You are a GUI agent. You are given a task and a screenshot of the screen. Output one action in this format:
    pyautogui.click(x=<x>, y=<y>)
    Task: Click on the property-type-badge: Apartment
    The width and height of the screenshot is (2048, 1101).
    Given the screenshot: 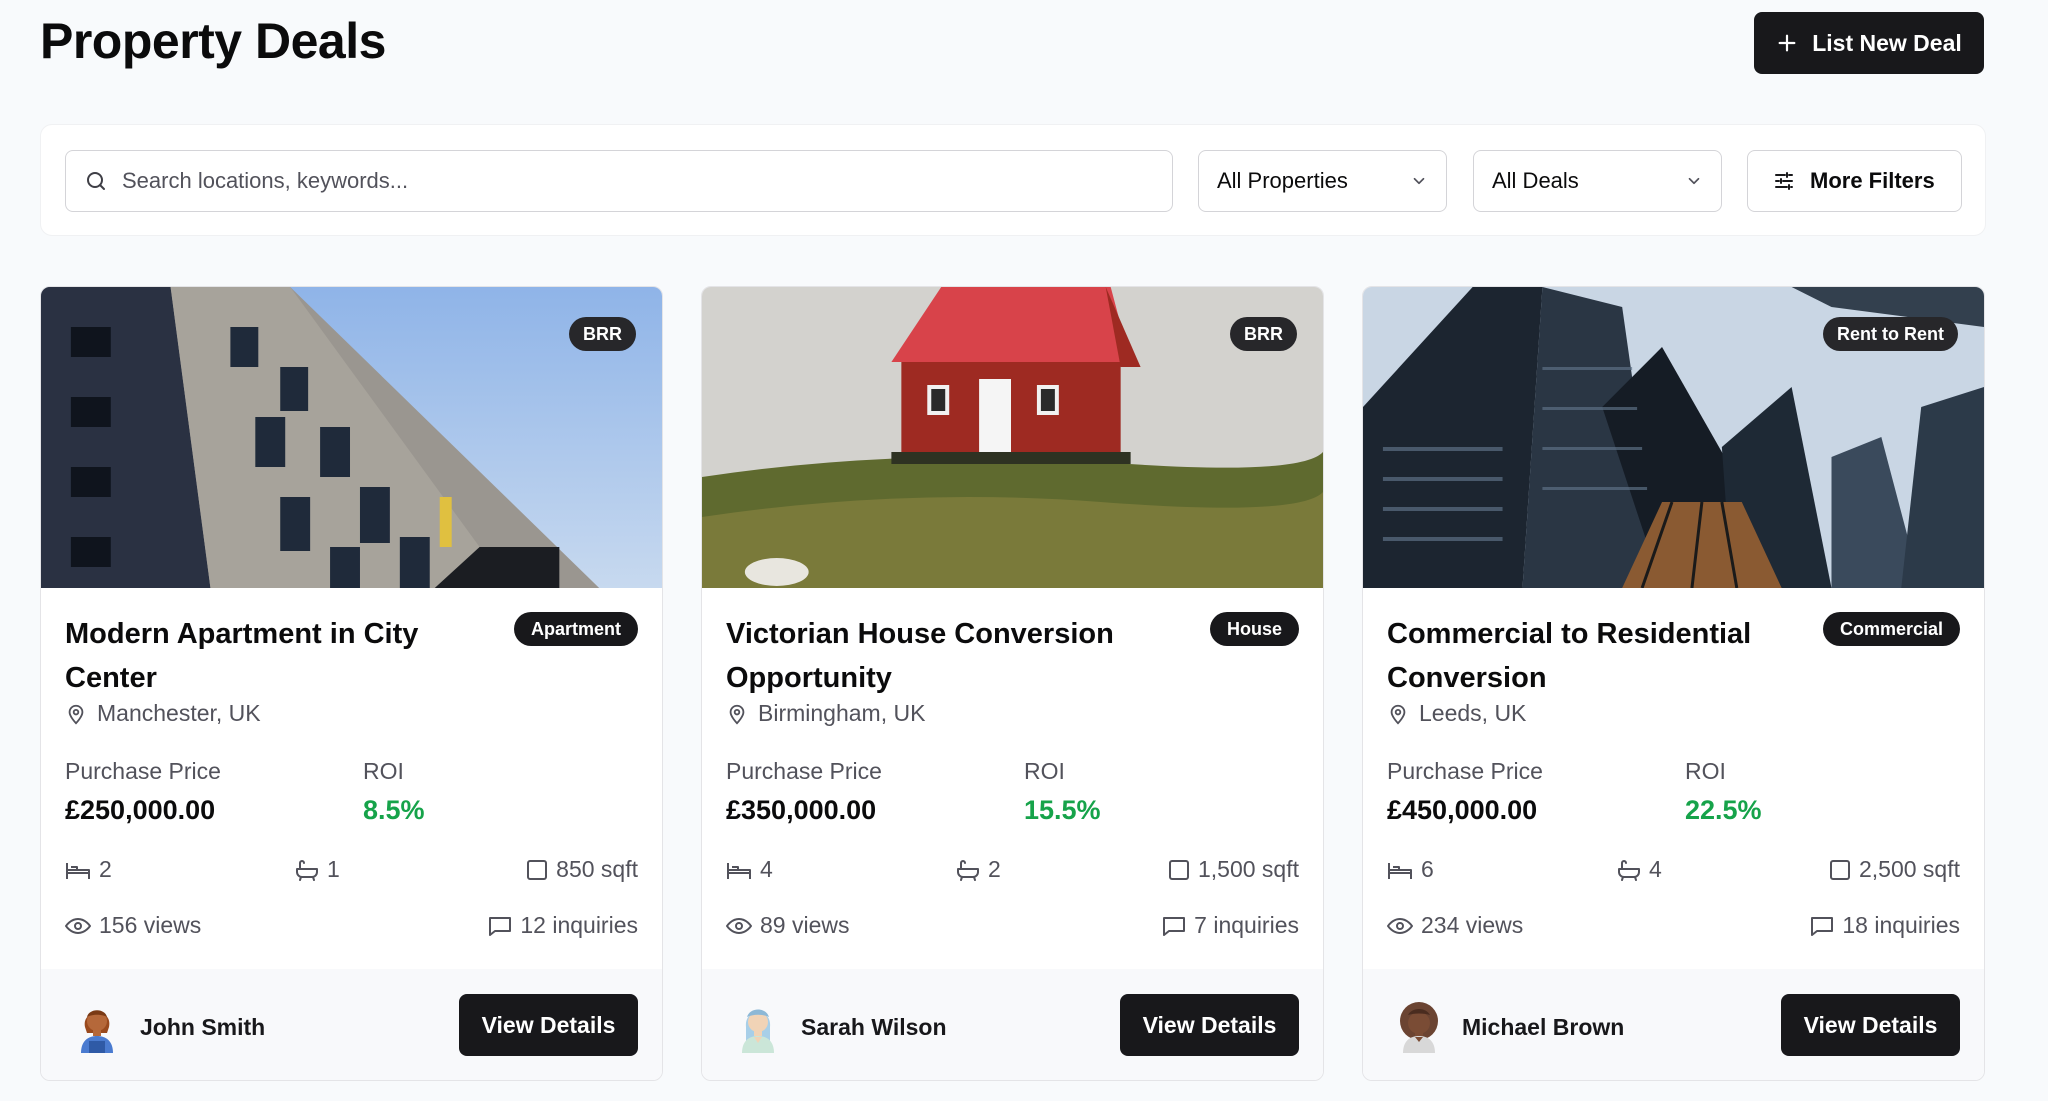 What is the action you would take?
    pyautogui.click(x=575, y=629)
    